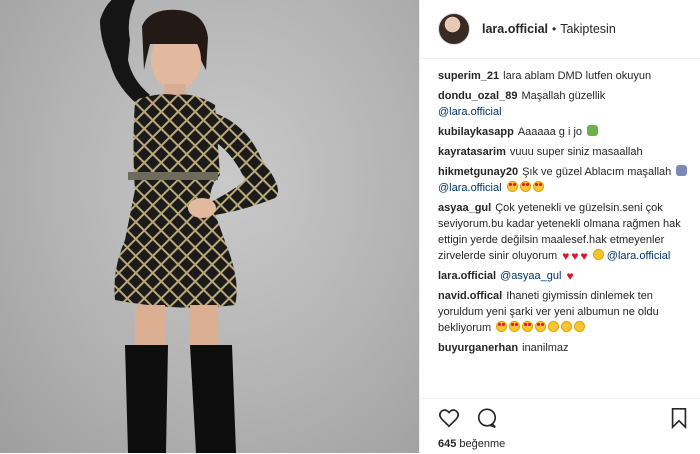 This screenshot has height=454, width=700. What do you see at coordinates (550, 132) in the screenshot?
I see `comment-text: Aaaaaa g i jo` at bounding box center [550, 132].